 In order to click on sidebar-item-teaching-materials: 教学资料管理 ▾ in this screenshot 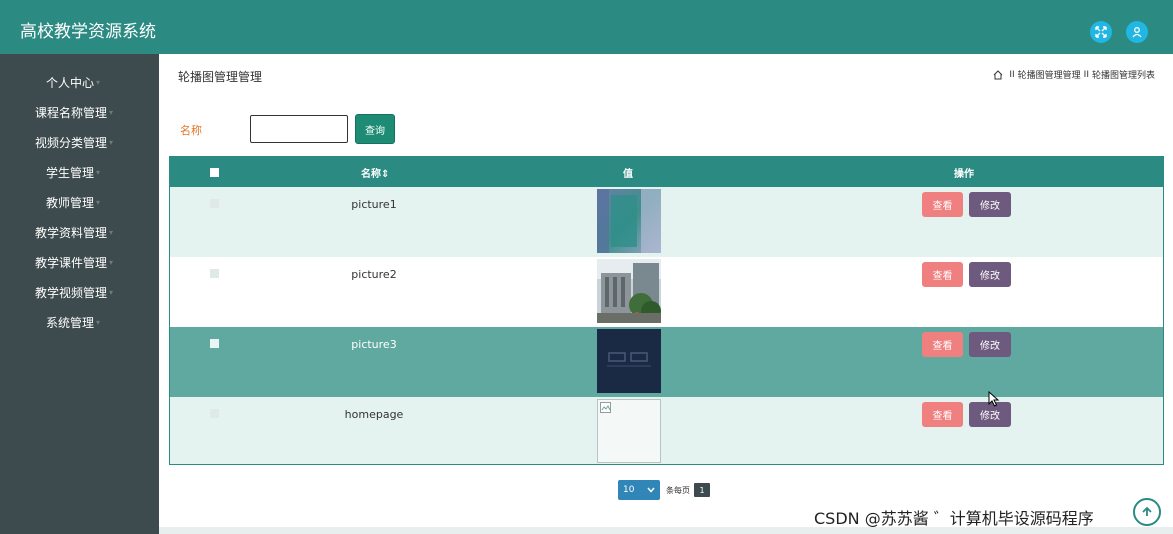, I will do `click(79, 232)`.